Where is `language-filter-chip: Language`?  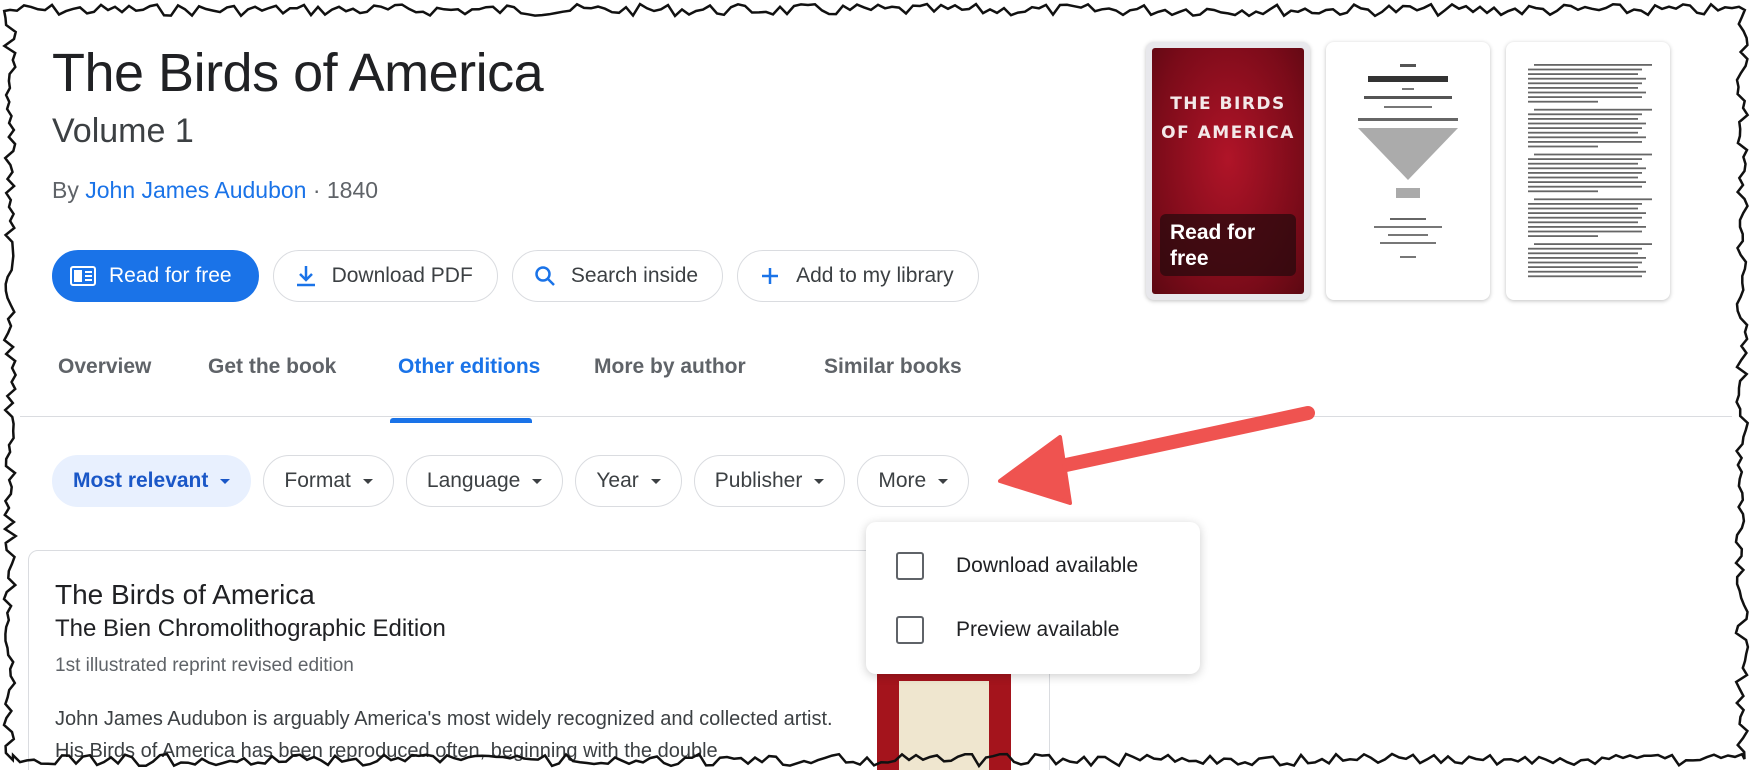
language-filter-chip: Language is located at coordinates (484, 481).